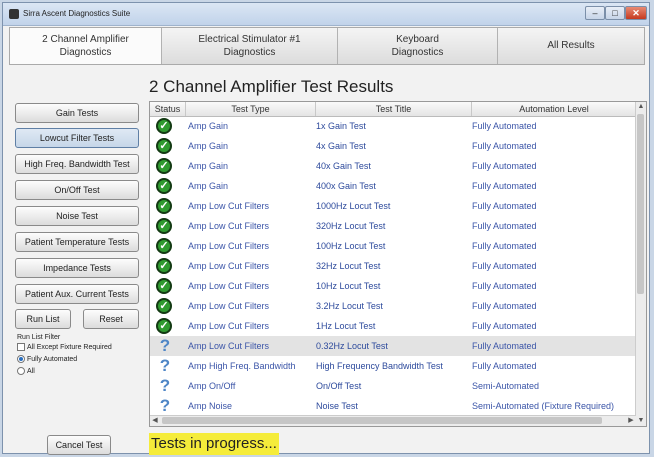  What do you see at coordinates (77, 242) in the screenshot?
I see `patient-temperature-tests-button: Patient Temperature Tests` at bounding box center [77, 242].